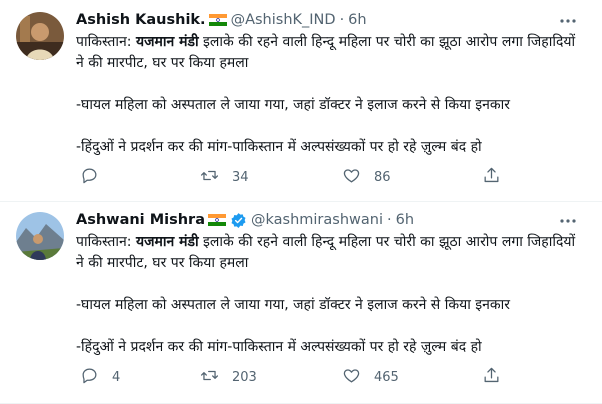  What do you see at coordinates (370, 377) in the screenshot?
I see `like-button: 465` at bounding box center [370, 377].